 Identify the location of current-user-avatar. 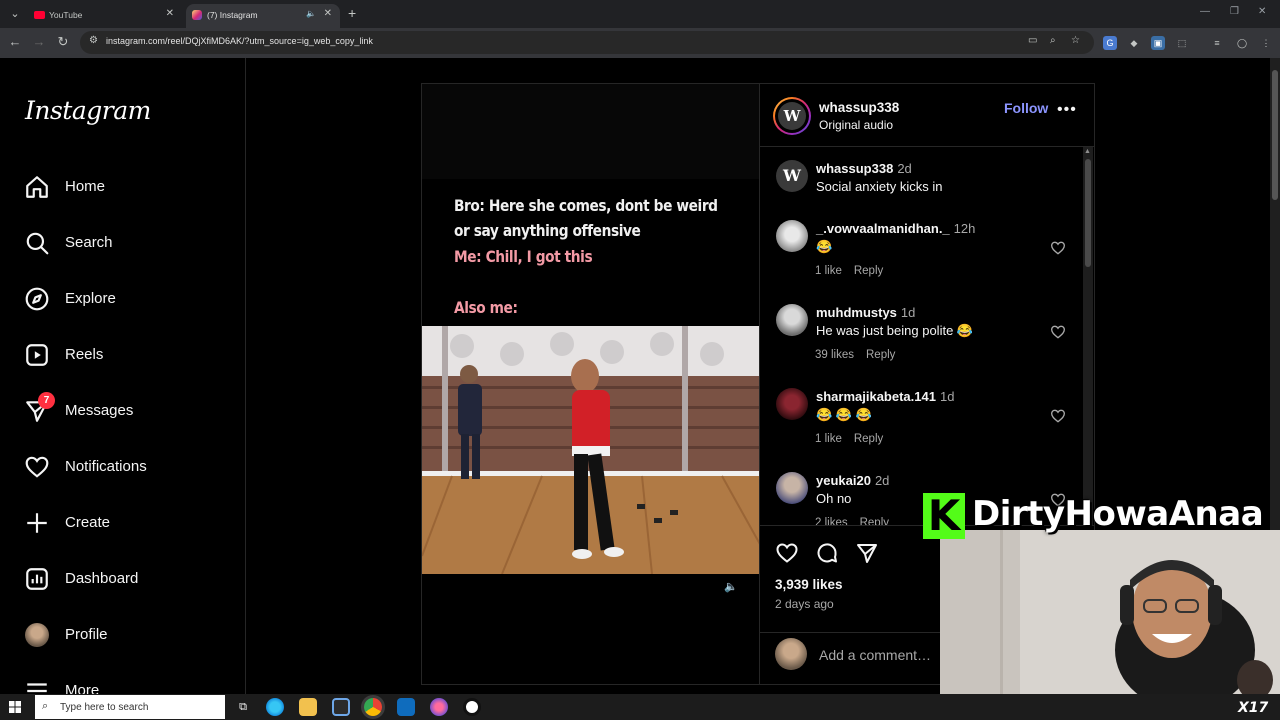
(791, 654).